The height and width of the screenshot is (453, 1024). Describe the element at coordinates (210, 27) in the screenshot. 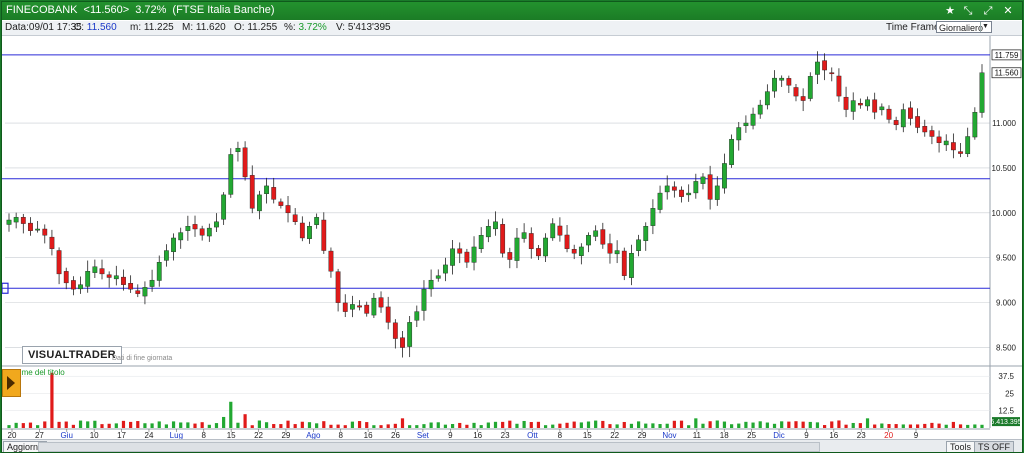

I see `max-value: 11.620` at that location.